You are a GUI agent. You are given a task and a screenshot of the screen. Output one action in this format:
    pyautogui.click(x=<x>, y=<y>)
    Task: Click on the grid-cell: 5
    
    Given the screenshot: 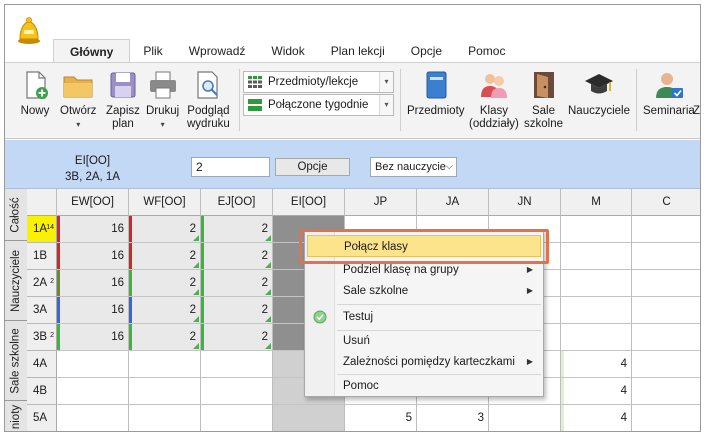 What is the action you would take?
    pyautogui.click(x=381, y=418)
    